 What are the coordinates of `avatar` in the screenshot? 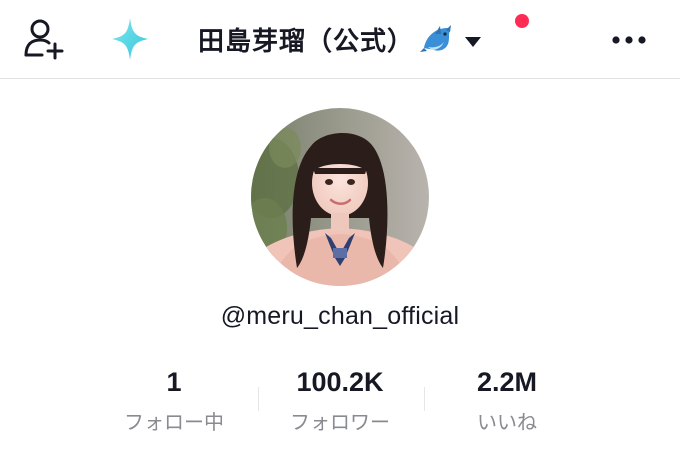 It's located at (340, 197).